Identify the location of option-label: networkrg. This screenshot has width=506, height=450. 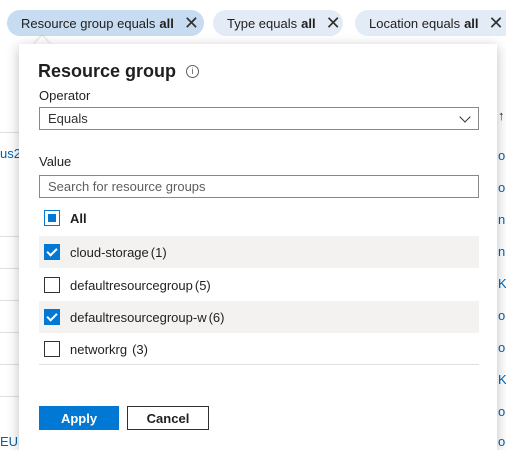
(99, 349).